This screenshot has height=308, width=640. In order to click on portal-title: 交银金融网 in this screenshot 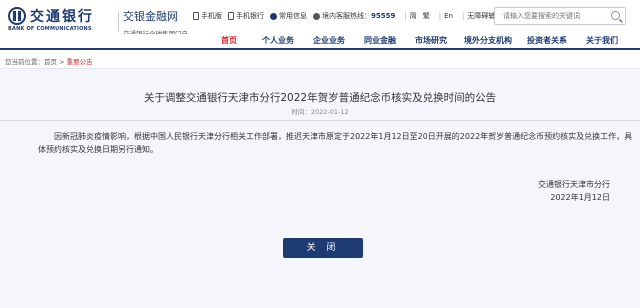, I will do `click(155, 16)`.